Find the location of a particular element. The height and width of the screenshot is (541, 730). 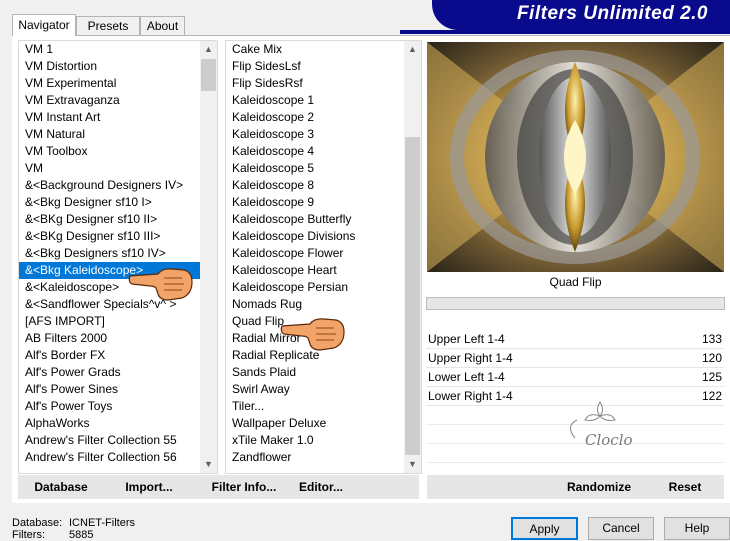

filter-item: Kaleidoscope 2 is located at coordinates (315, 117).